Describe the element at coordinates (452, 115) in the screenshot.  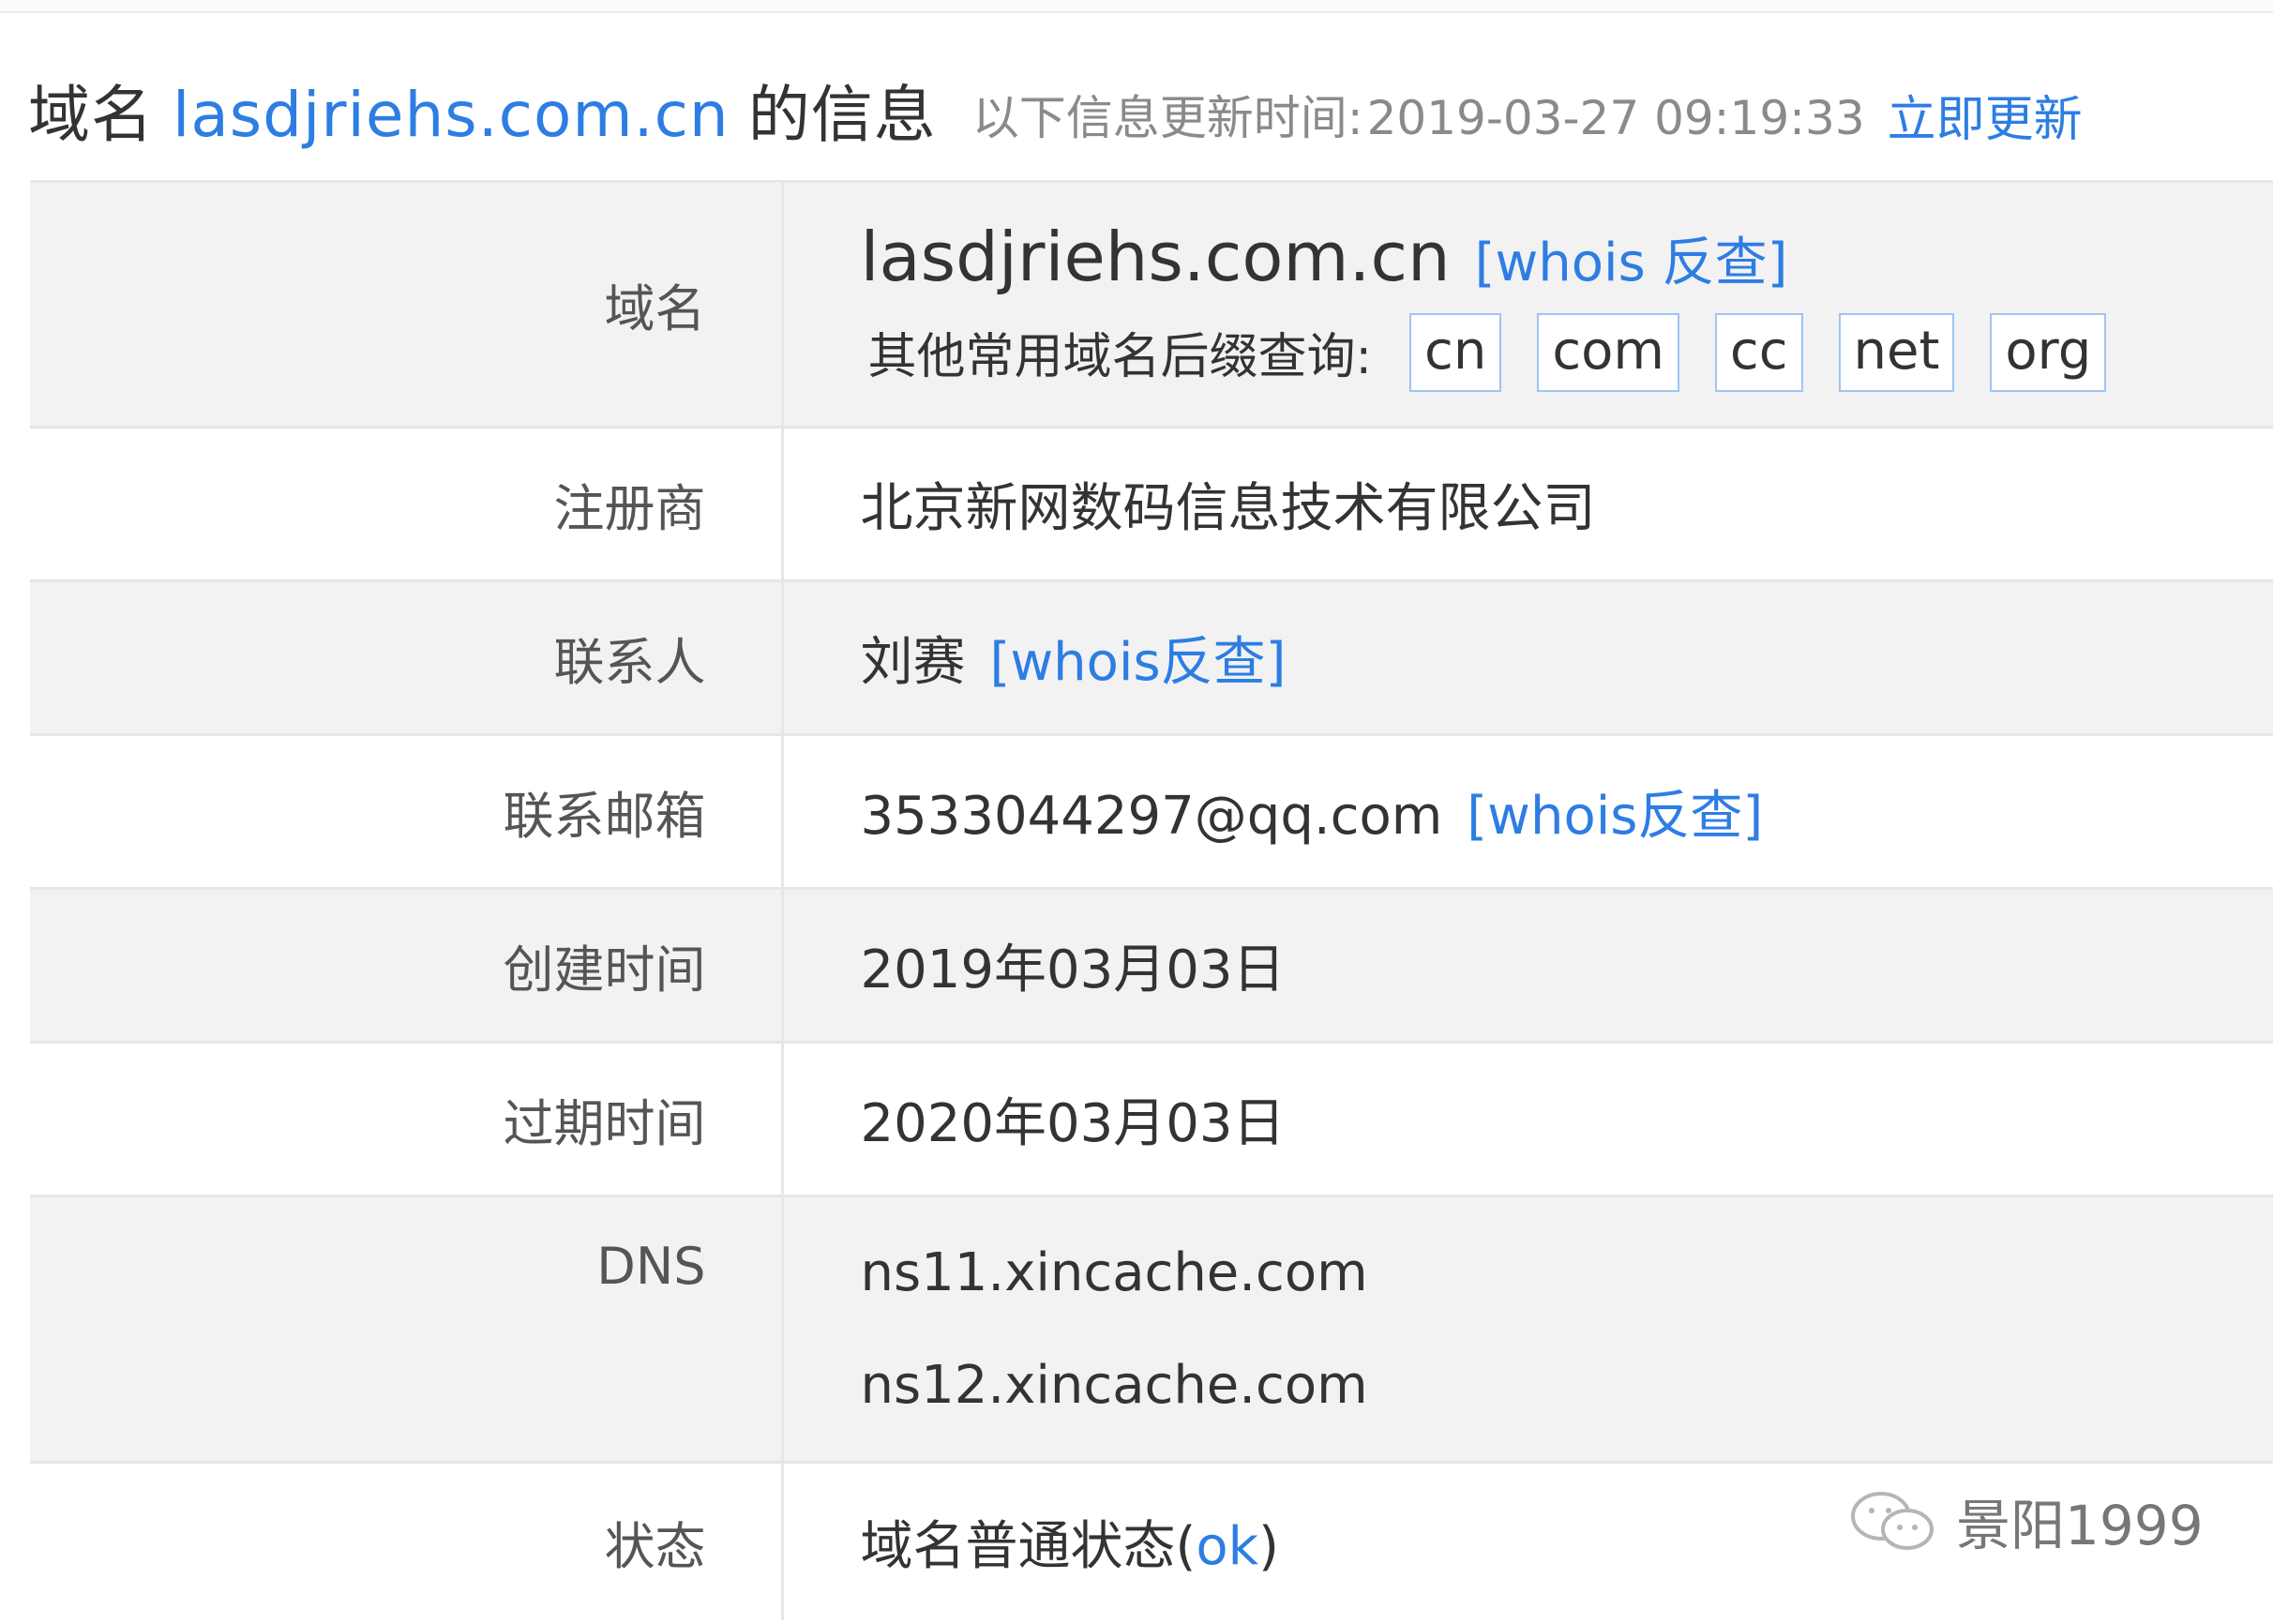
I see `title-domain-link: lasdjriehs.com.cn` at that location.